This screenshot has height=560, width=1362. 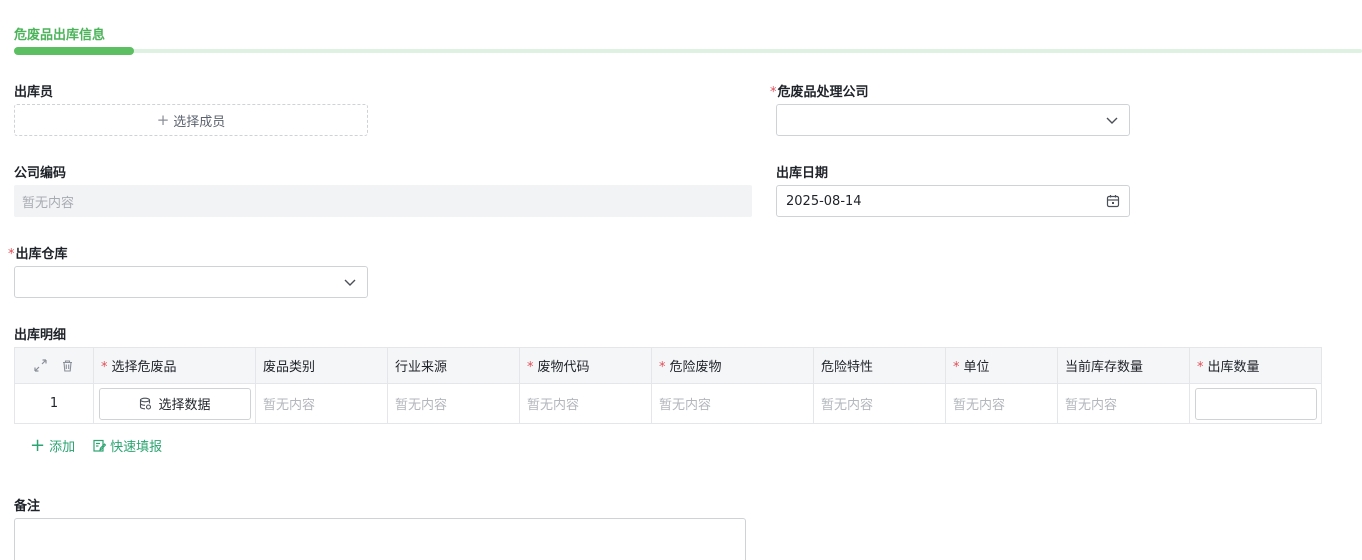 What do you see at coordinates (1123, 403) in the screenshot?
I see `stock-cell: 暂无内容` at bounding box center [1123, 403].